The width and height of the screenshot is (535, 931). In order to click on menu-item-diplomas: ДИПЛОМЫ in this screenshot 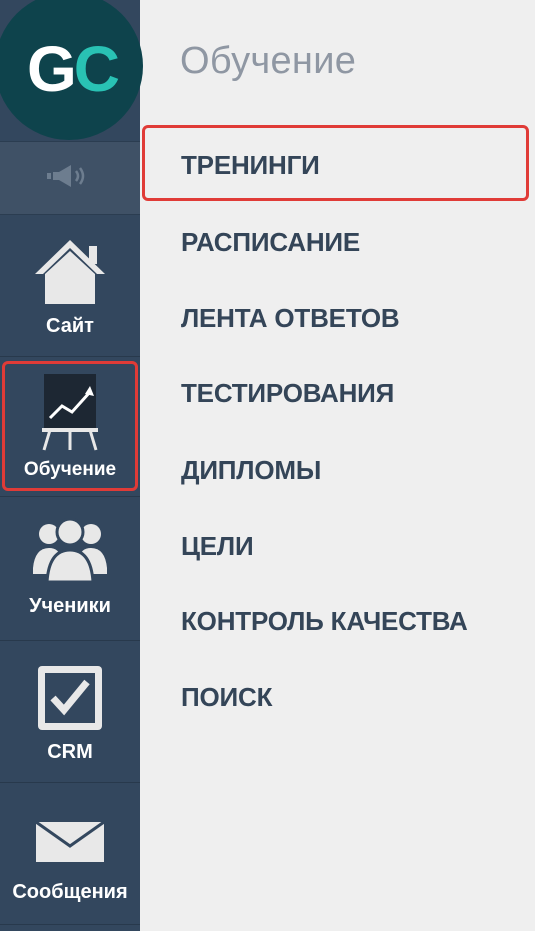, I will do `click(251, 470)`.